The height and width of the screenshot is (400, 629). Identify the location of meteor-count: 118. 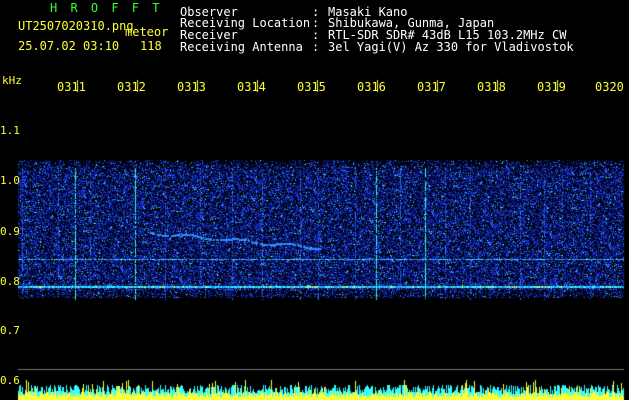
(151, 46).